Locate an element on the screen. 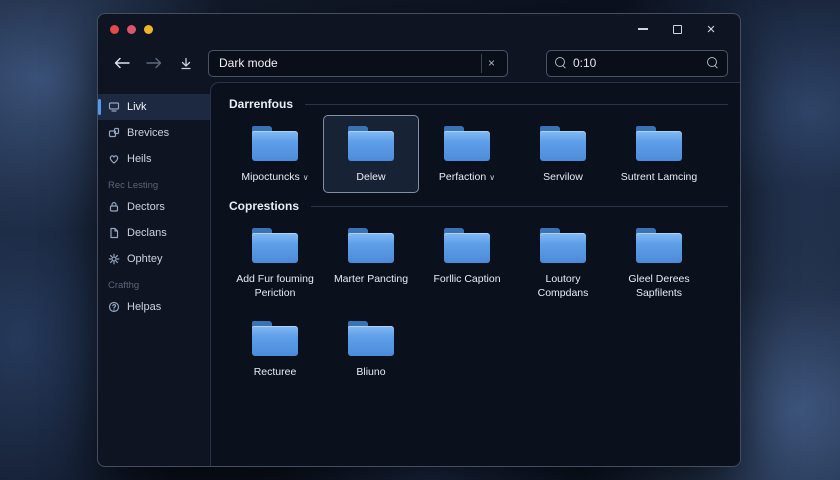 Image resolution: width=840 pixels, height=480 pixels. folder-label: Perfaction ∨ is located at coordinates (467, 177).